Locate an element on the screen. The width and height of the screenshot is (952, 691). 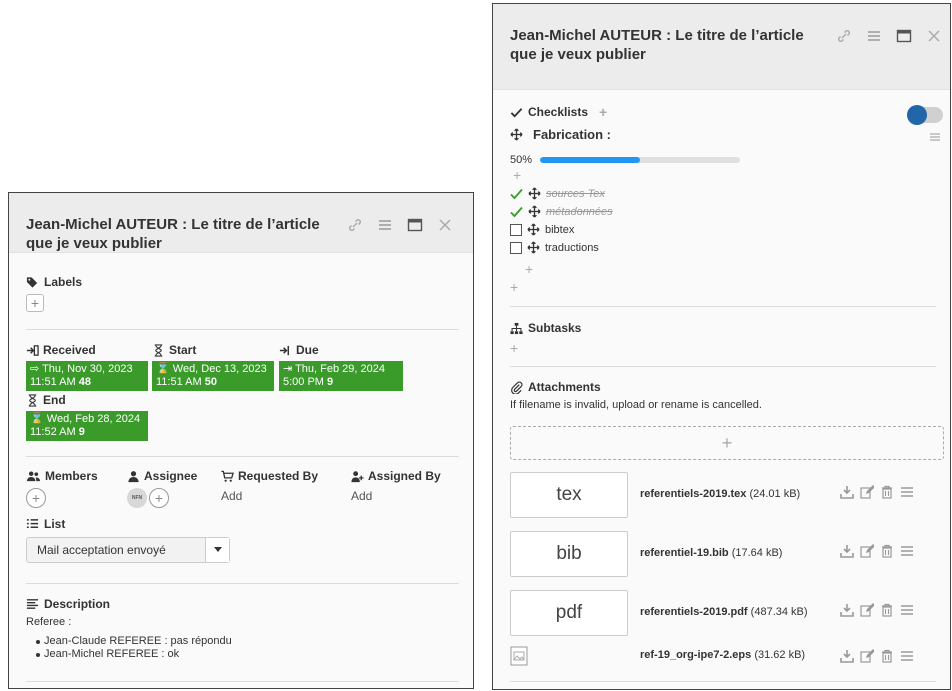
shopping-cart-icon is located at coordinates (227, 476).